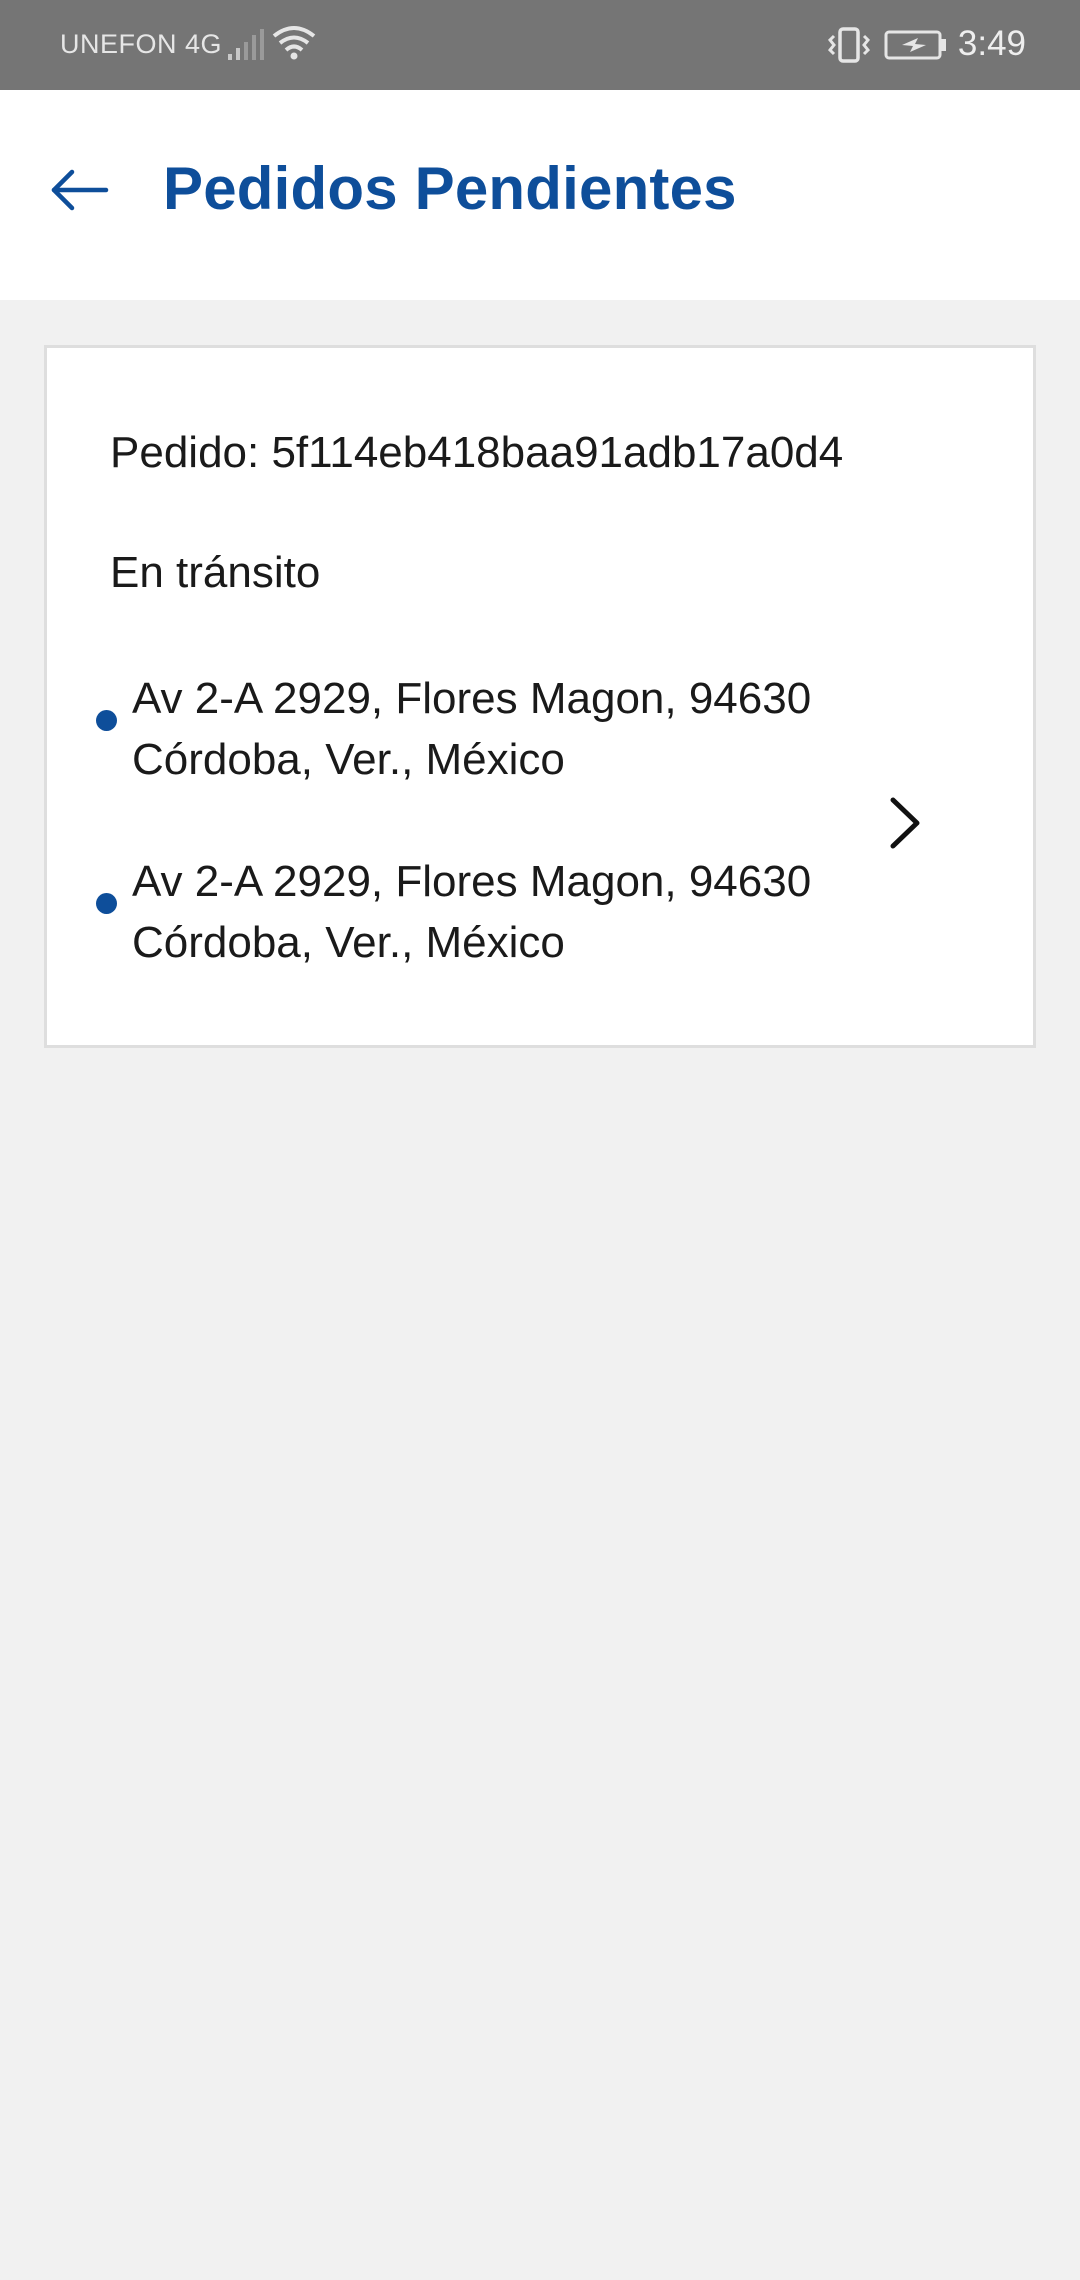 This screenshot has height=2280, width=1080. I want to click on arrow-left-icon, so click(80, 190).